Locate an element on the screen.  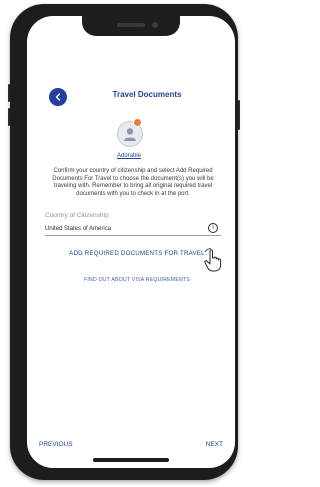
home-indicator is located at coordinates (131, 460).